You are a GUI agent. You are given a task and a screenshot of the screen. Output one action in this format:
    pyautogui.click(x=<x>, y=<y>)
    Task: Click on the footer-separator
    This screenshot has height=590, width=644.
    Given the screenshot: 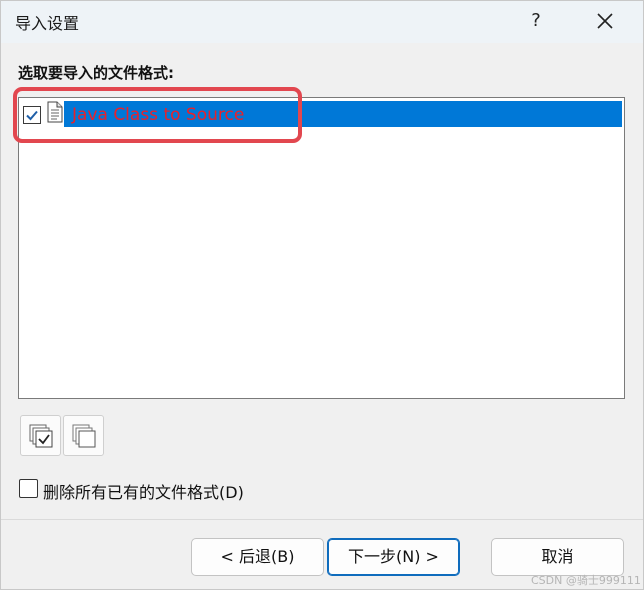 What is the action you would take?
    pyautogui.click(x=322, y=519)
    